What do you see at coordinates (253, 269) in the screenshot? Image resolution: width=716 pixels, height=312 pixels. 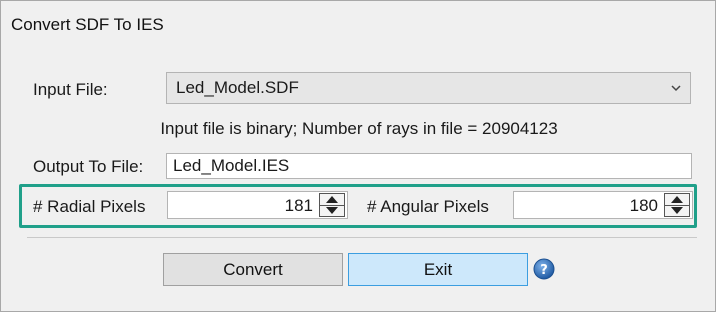 I see `convert-button: Convert` at bounding box center [253, 269].